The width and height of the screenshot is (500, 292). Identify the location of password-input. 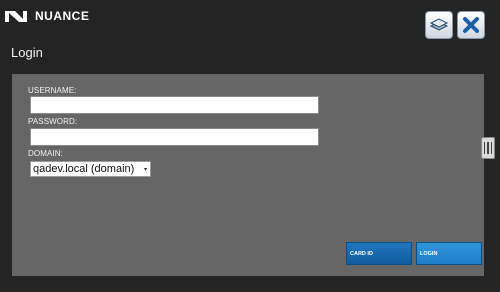
(174, 137).